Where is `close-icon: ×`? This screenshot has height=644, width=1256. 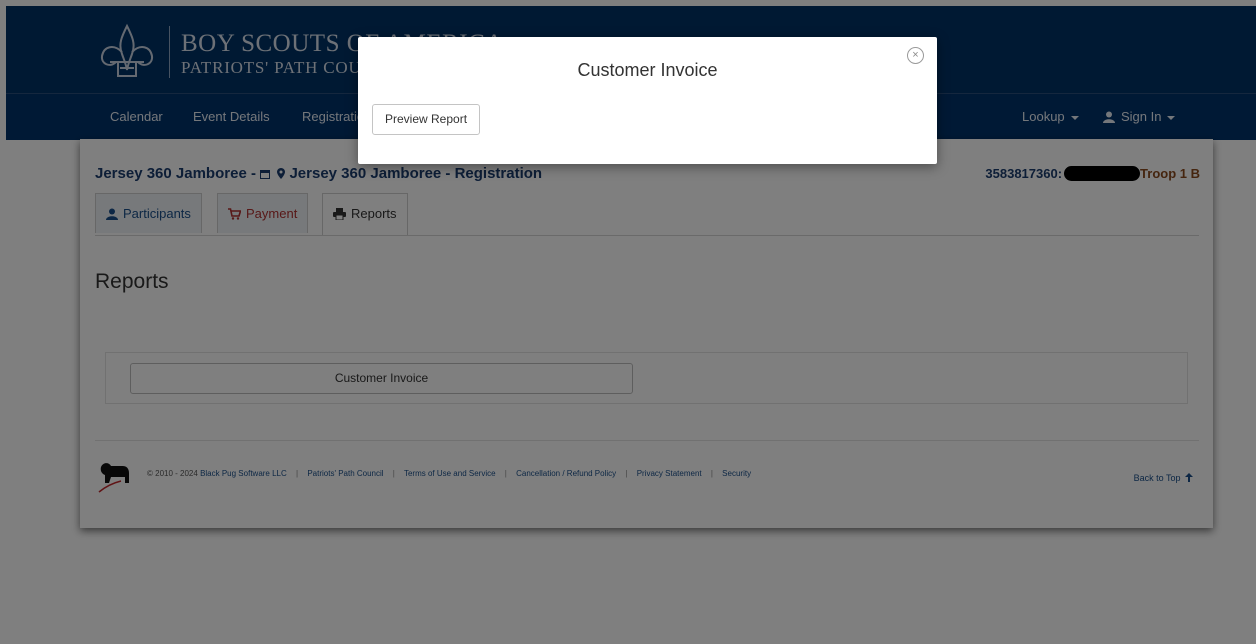 close-icon: × is located at coordinates (915, 55).